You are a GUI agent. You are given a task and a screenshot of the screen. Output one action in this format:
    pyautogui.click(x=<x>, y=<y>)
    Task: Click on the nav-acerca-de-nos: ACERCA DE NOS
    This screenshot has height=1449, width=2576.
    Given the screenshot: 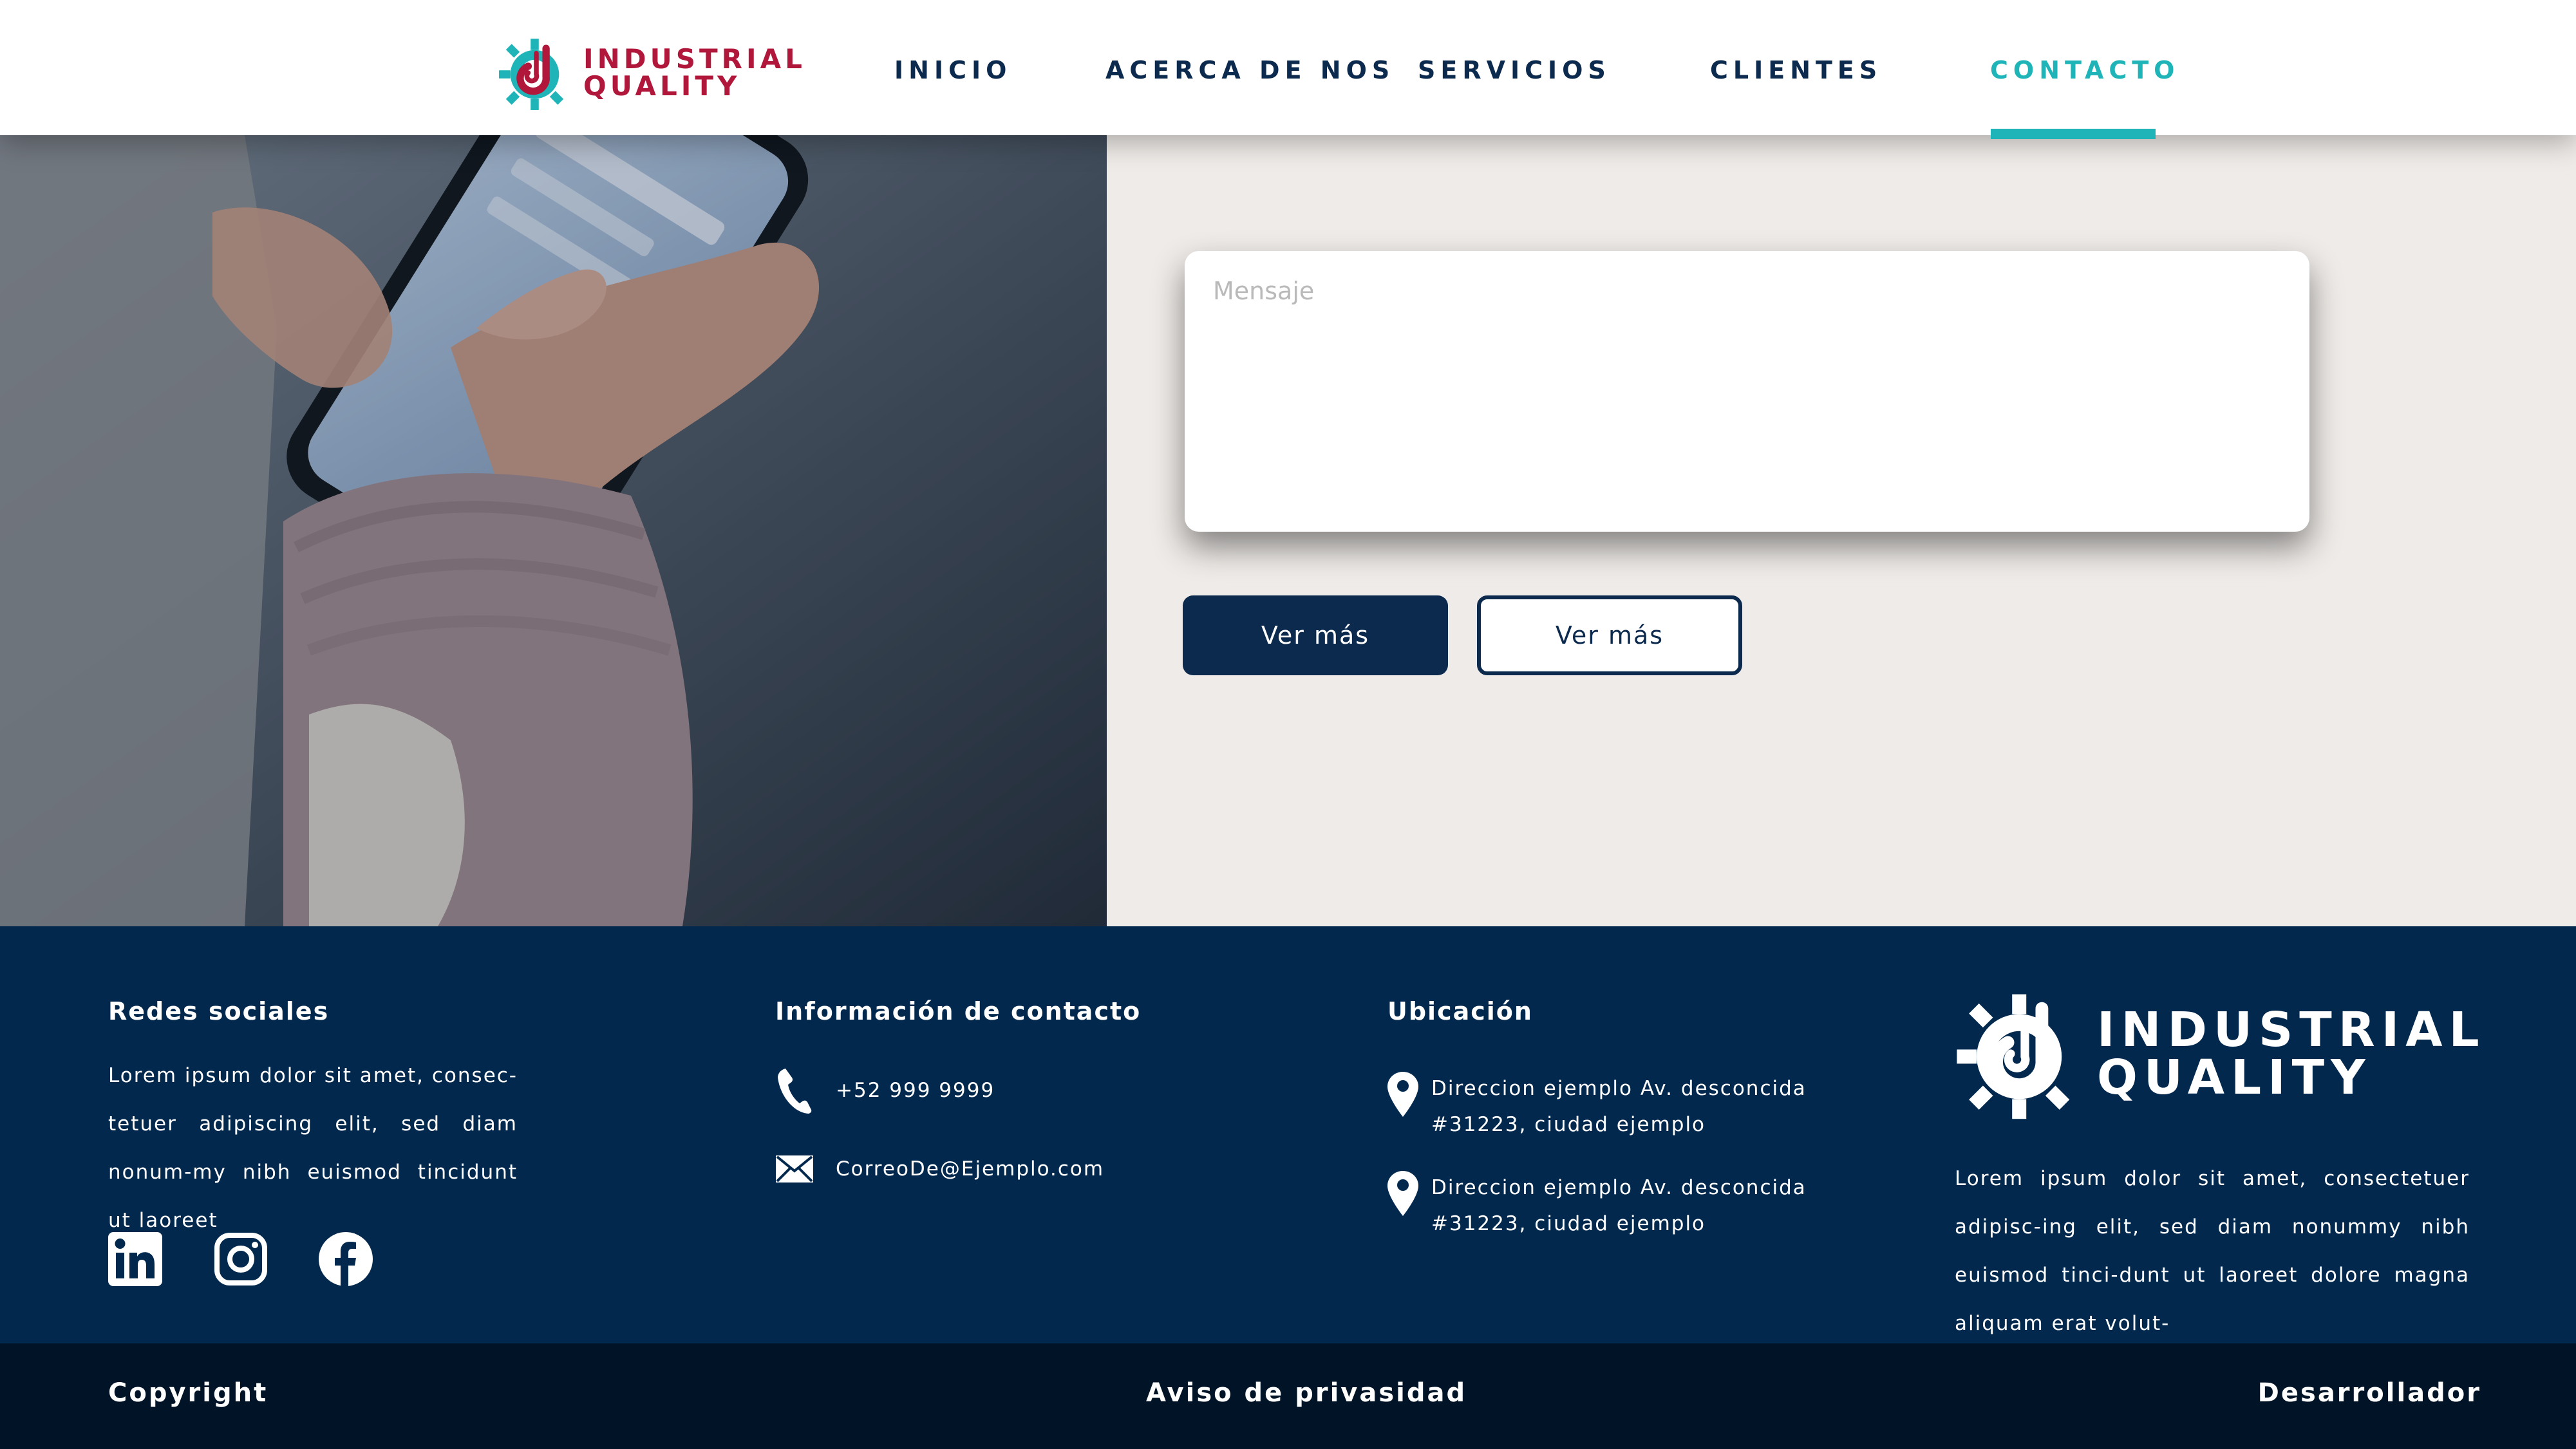 What is the action you would take?
    pyautogui.click(x=1250, y=70)
    